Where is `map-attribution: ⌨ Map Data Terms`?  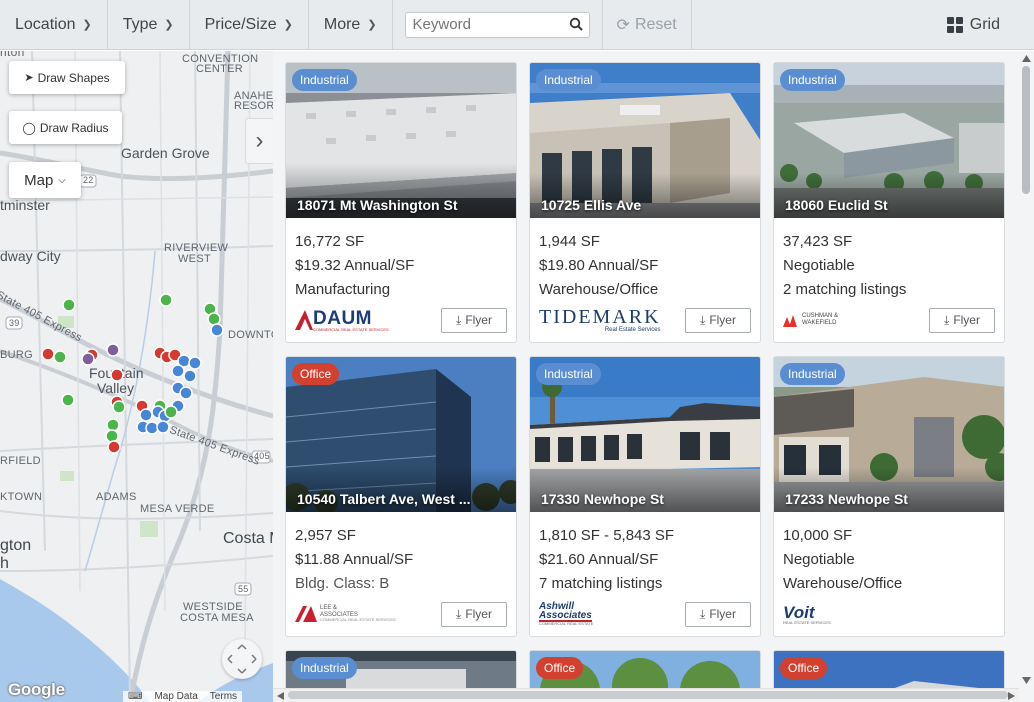
map-attribution: ⌨ Map Data Terms is located at coordinates (183, 696).